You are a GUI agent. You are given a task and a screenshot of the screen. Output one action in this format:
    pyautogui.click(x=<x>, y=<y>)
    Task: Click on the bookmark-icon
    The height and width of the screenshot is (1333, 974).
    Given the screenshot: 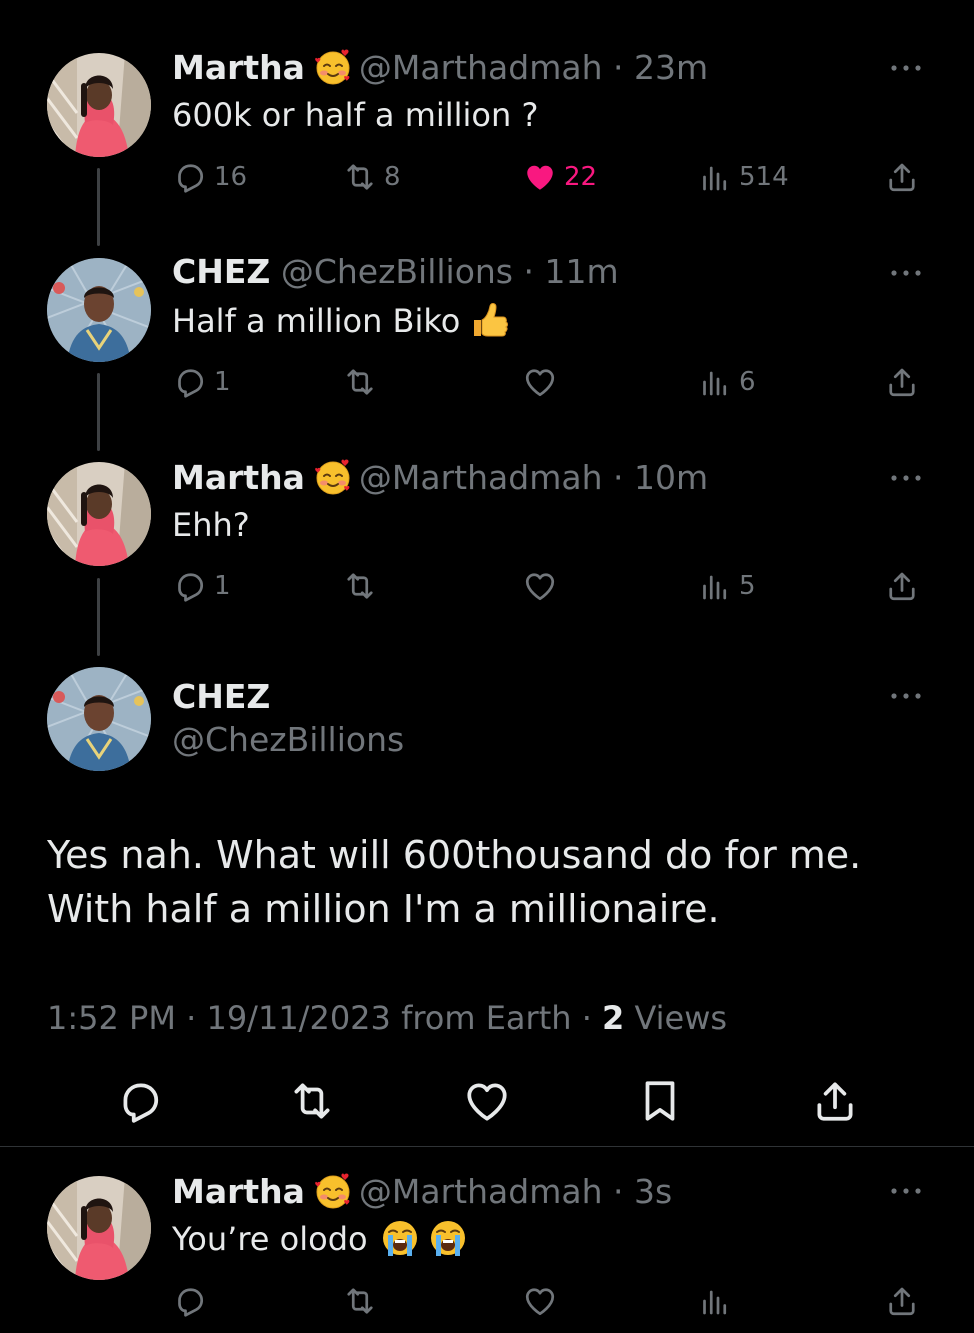 What is the action you would take?
    pyautogui.click(x=660, y=1101)
    